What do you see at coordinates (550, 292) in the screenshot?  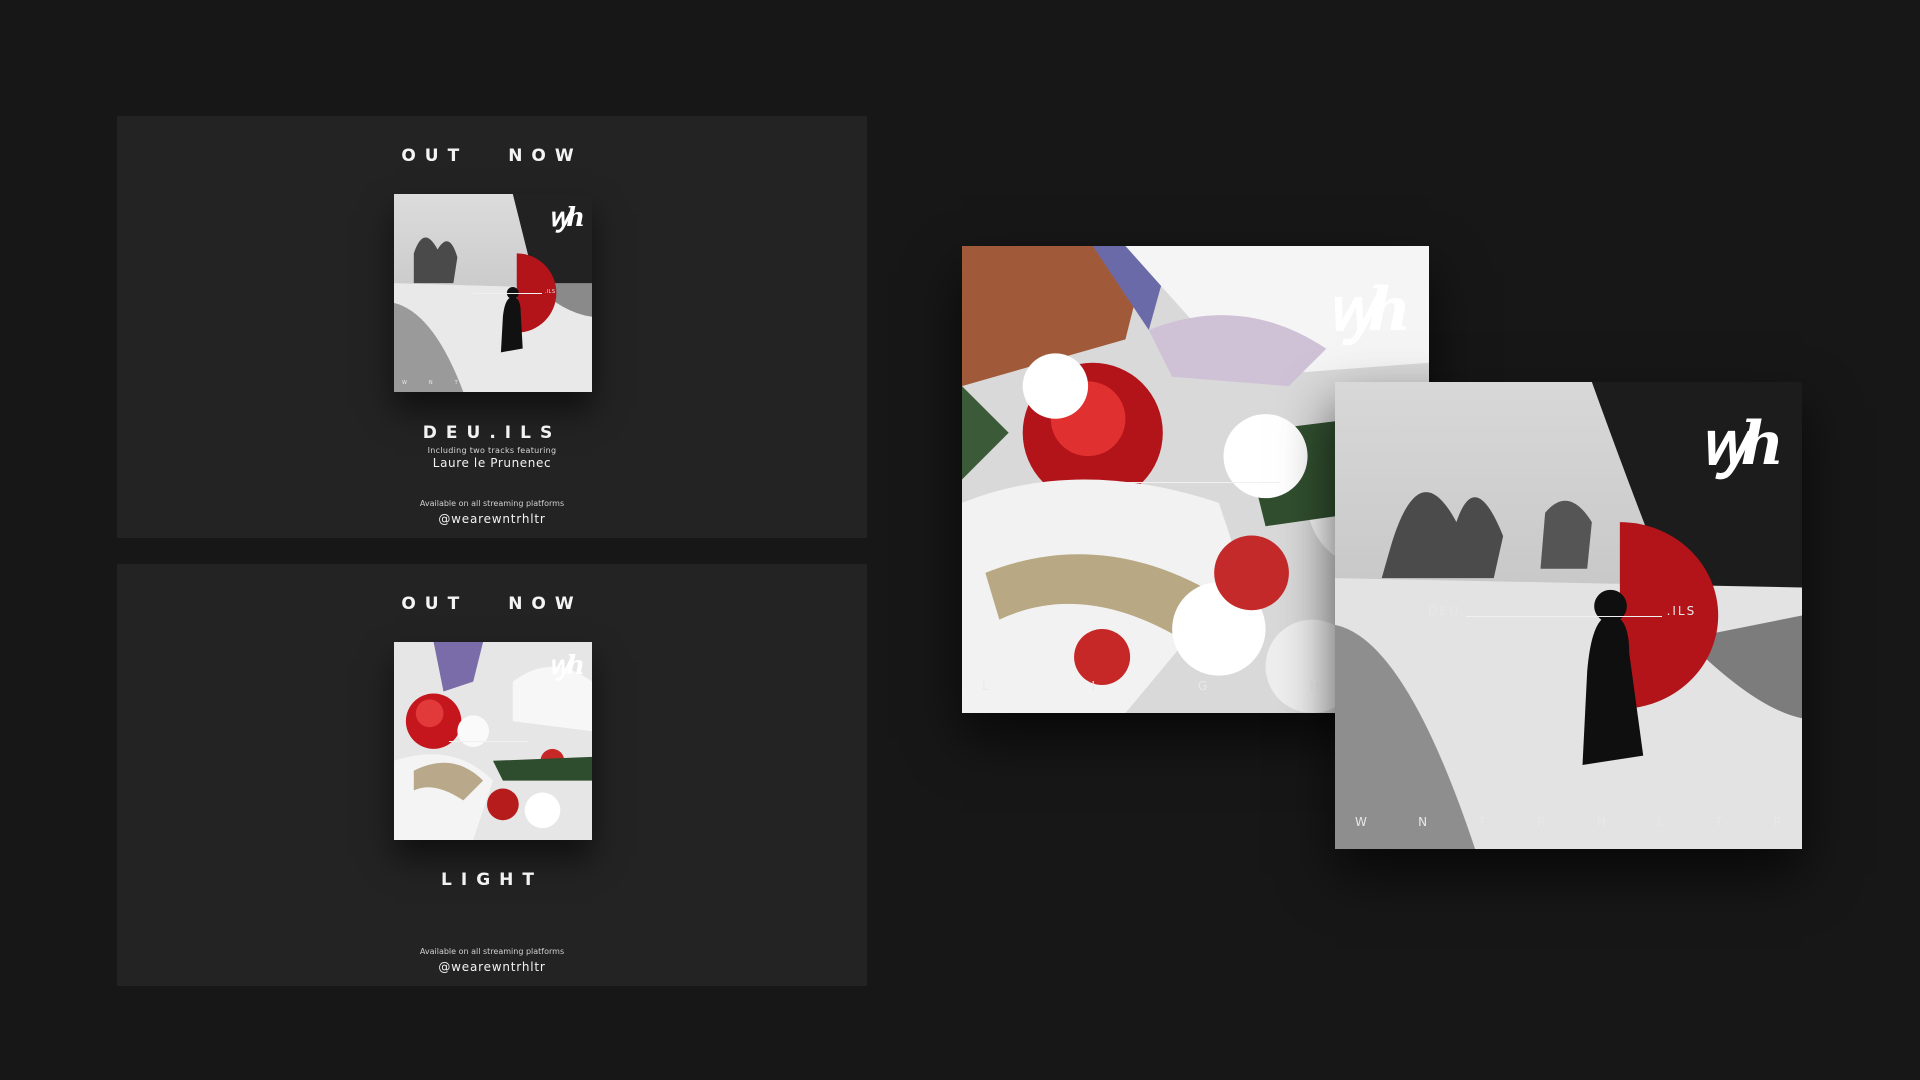 I see `thumb-title-right: .ILS` at bounding box center [550, 292].